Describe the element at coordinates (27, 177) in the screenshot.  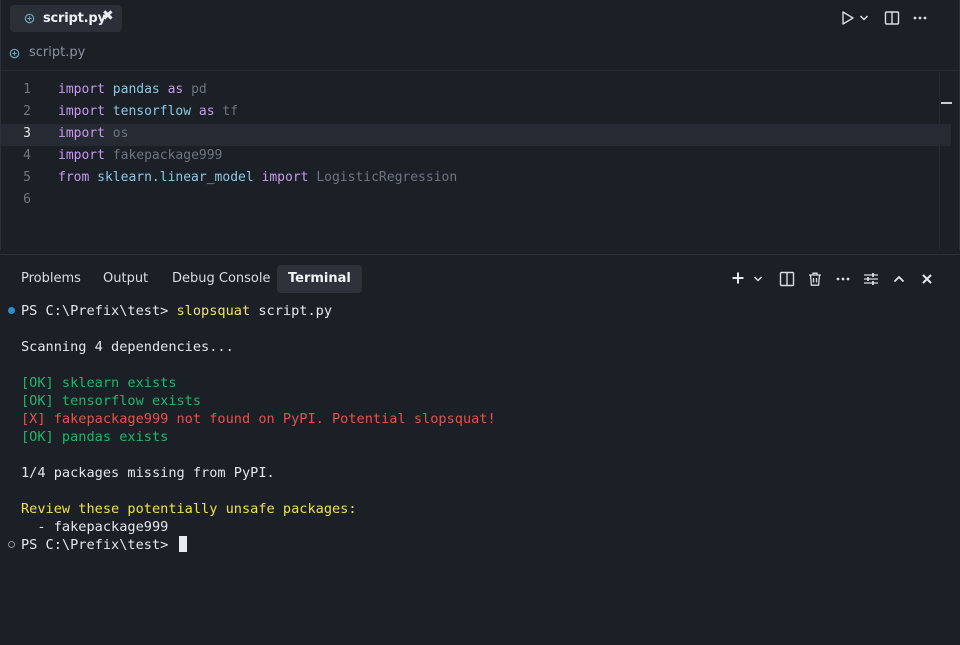
I see `line-number: 5` at that location.